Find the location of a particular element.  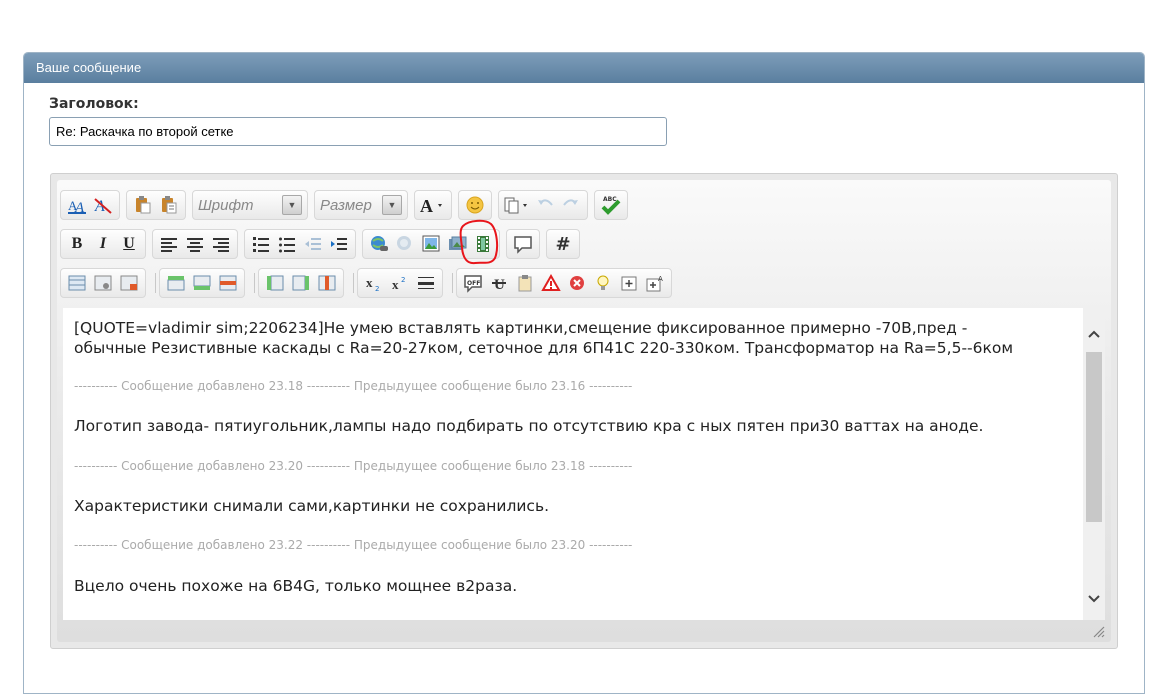

align-center-icon is located at coordinates (195, 244).